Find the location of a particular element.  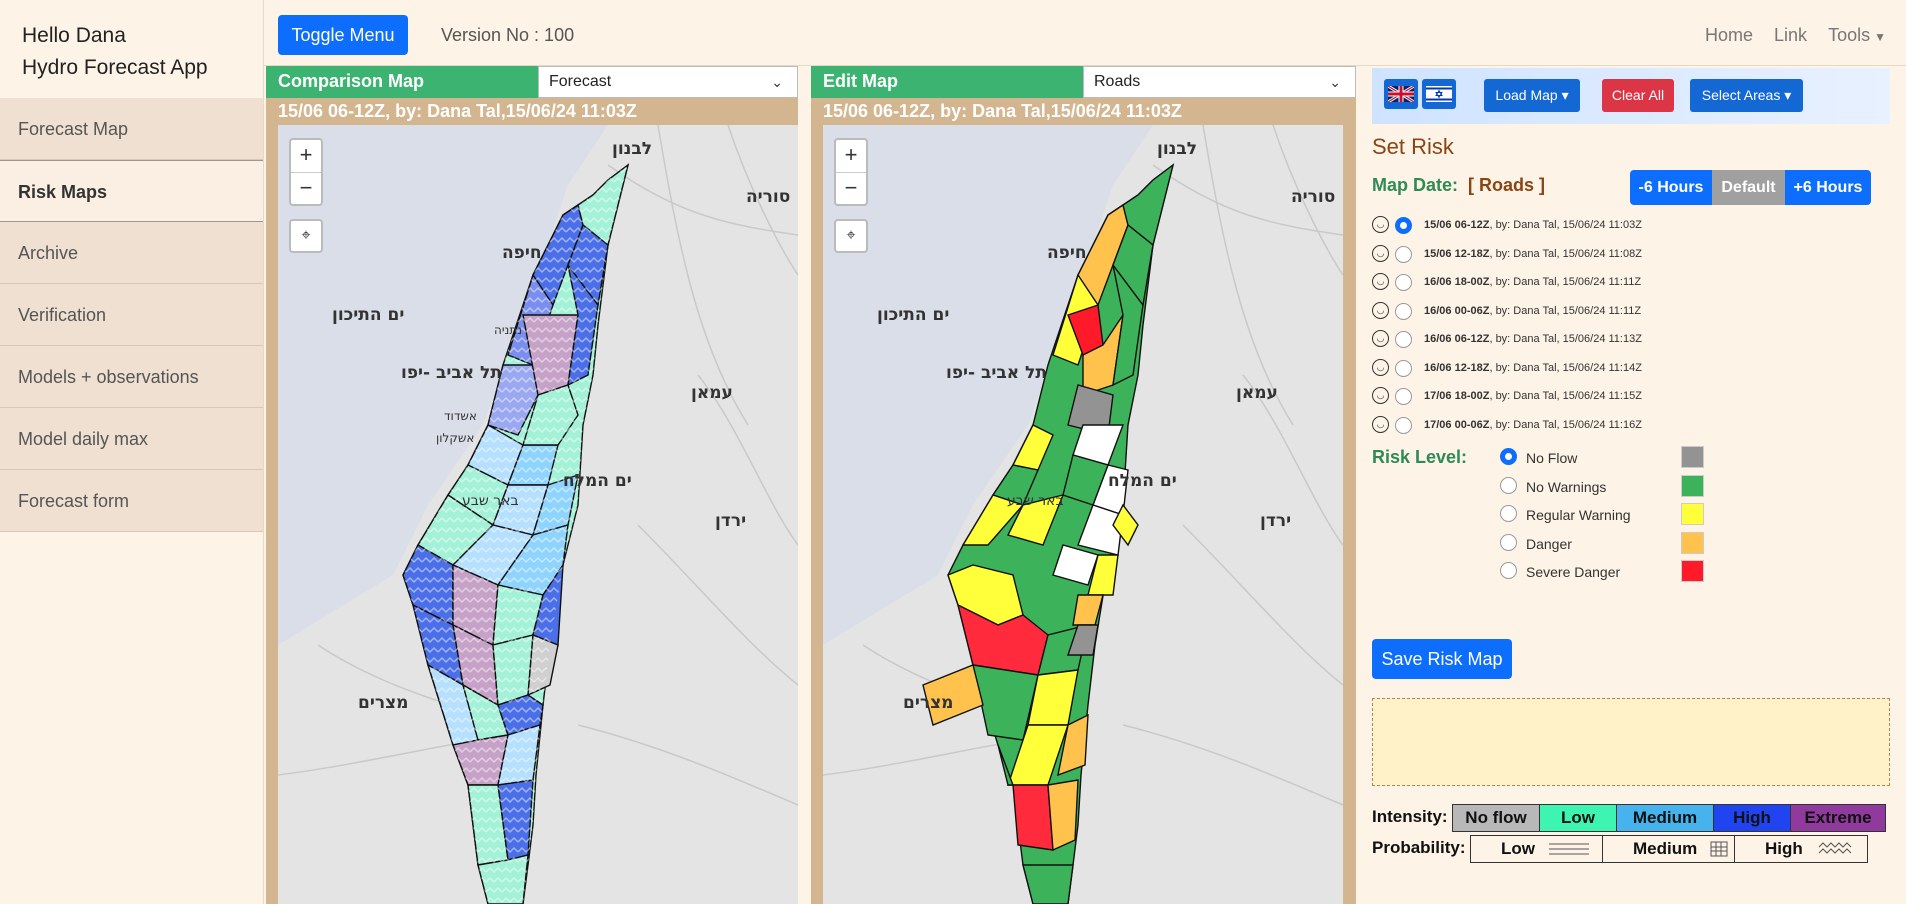

select-areas-dropdown: Select Areas ▾ is located at coordinates (1746, 95).